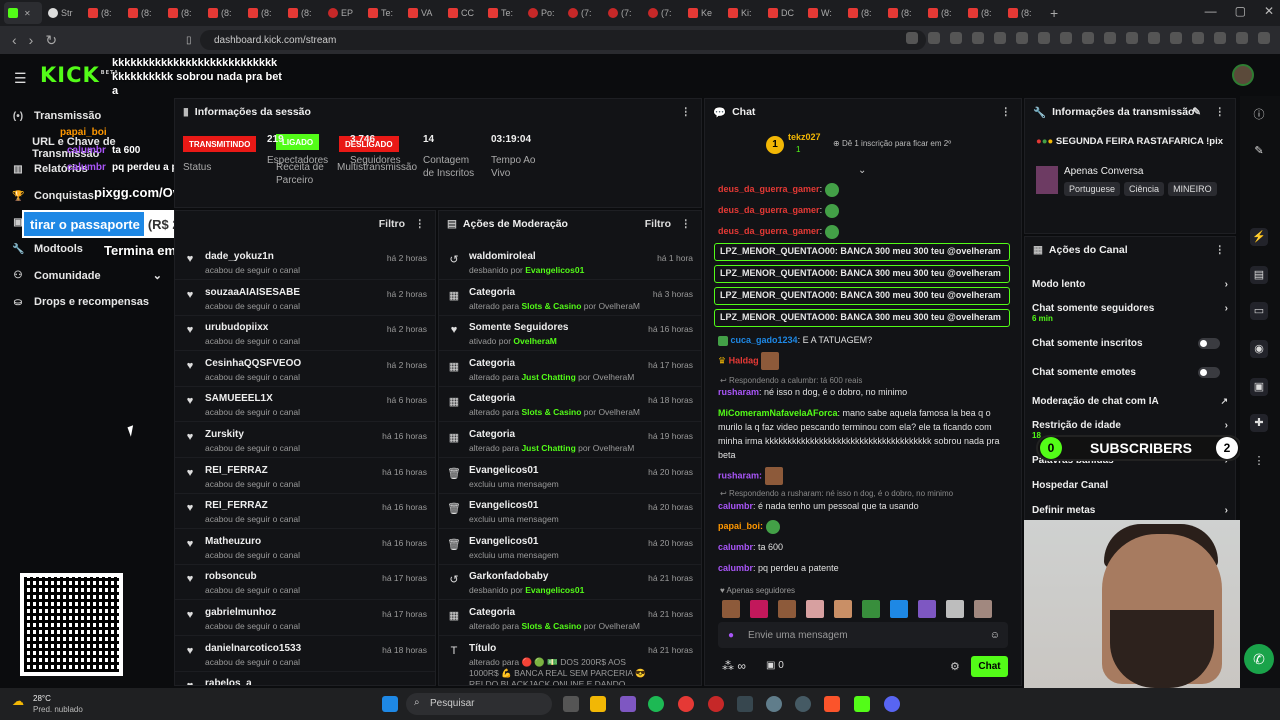 Image resolution: width=1280 pixels, height=720 pixels. What do you see at coordinates (863, 635) in the screenshot?
I see `chat-input: ● Envie uma mensagem ☺` at bounding box center [863, 635].